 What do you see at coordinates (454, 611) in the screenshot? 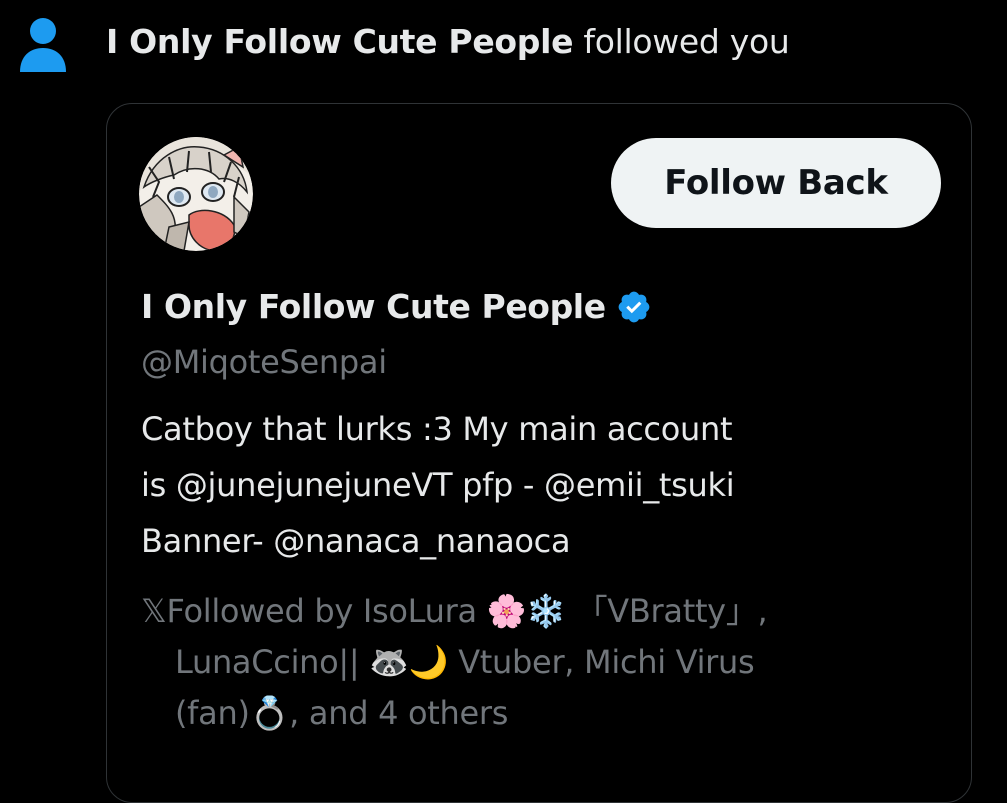
I see `followed-by-line: 𝕏Followed by IsoLura 🌸❄️ 「VBratty」,` at bounding box center [454, 611].